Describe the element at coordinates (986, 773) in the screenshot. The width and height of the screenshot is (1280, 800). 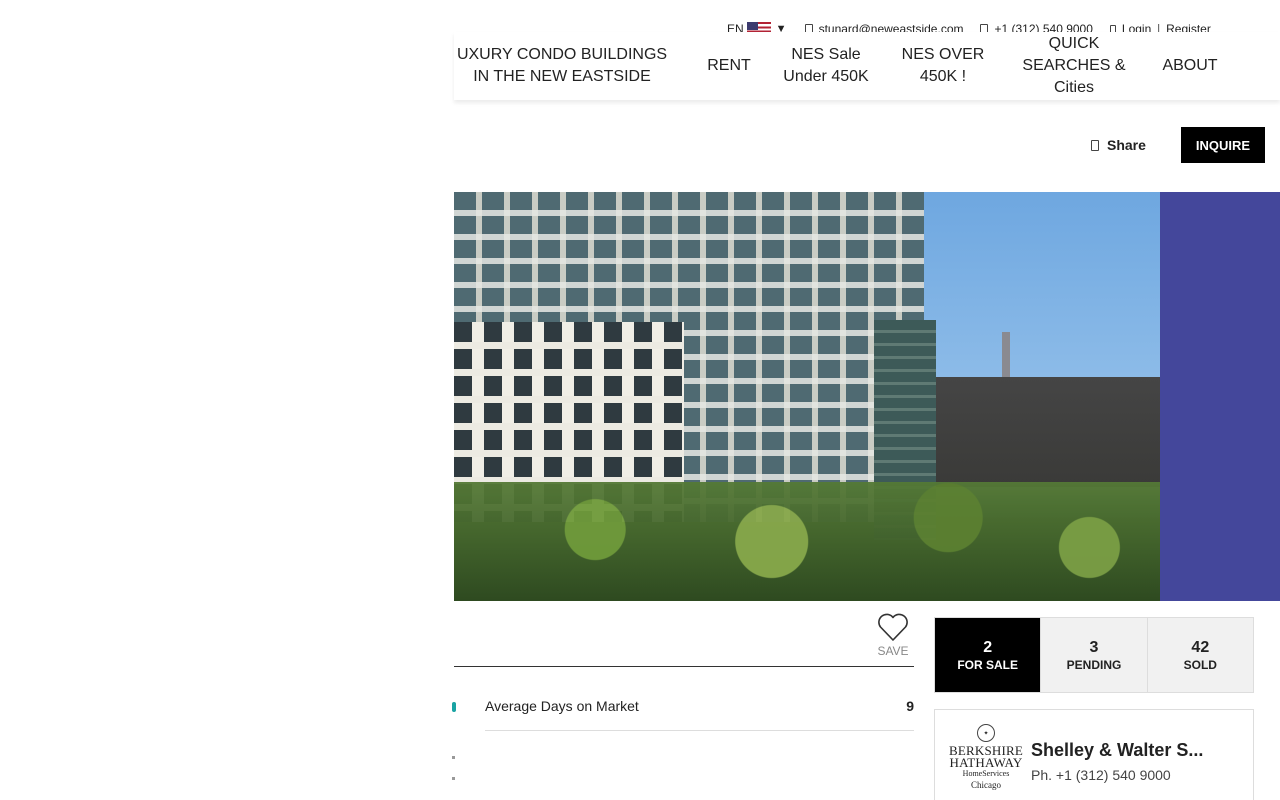
I see `logo-line3: HomeServices` at that location.